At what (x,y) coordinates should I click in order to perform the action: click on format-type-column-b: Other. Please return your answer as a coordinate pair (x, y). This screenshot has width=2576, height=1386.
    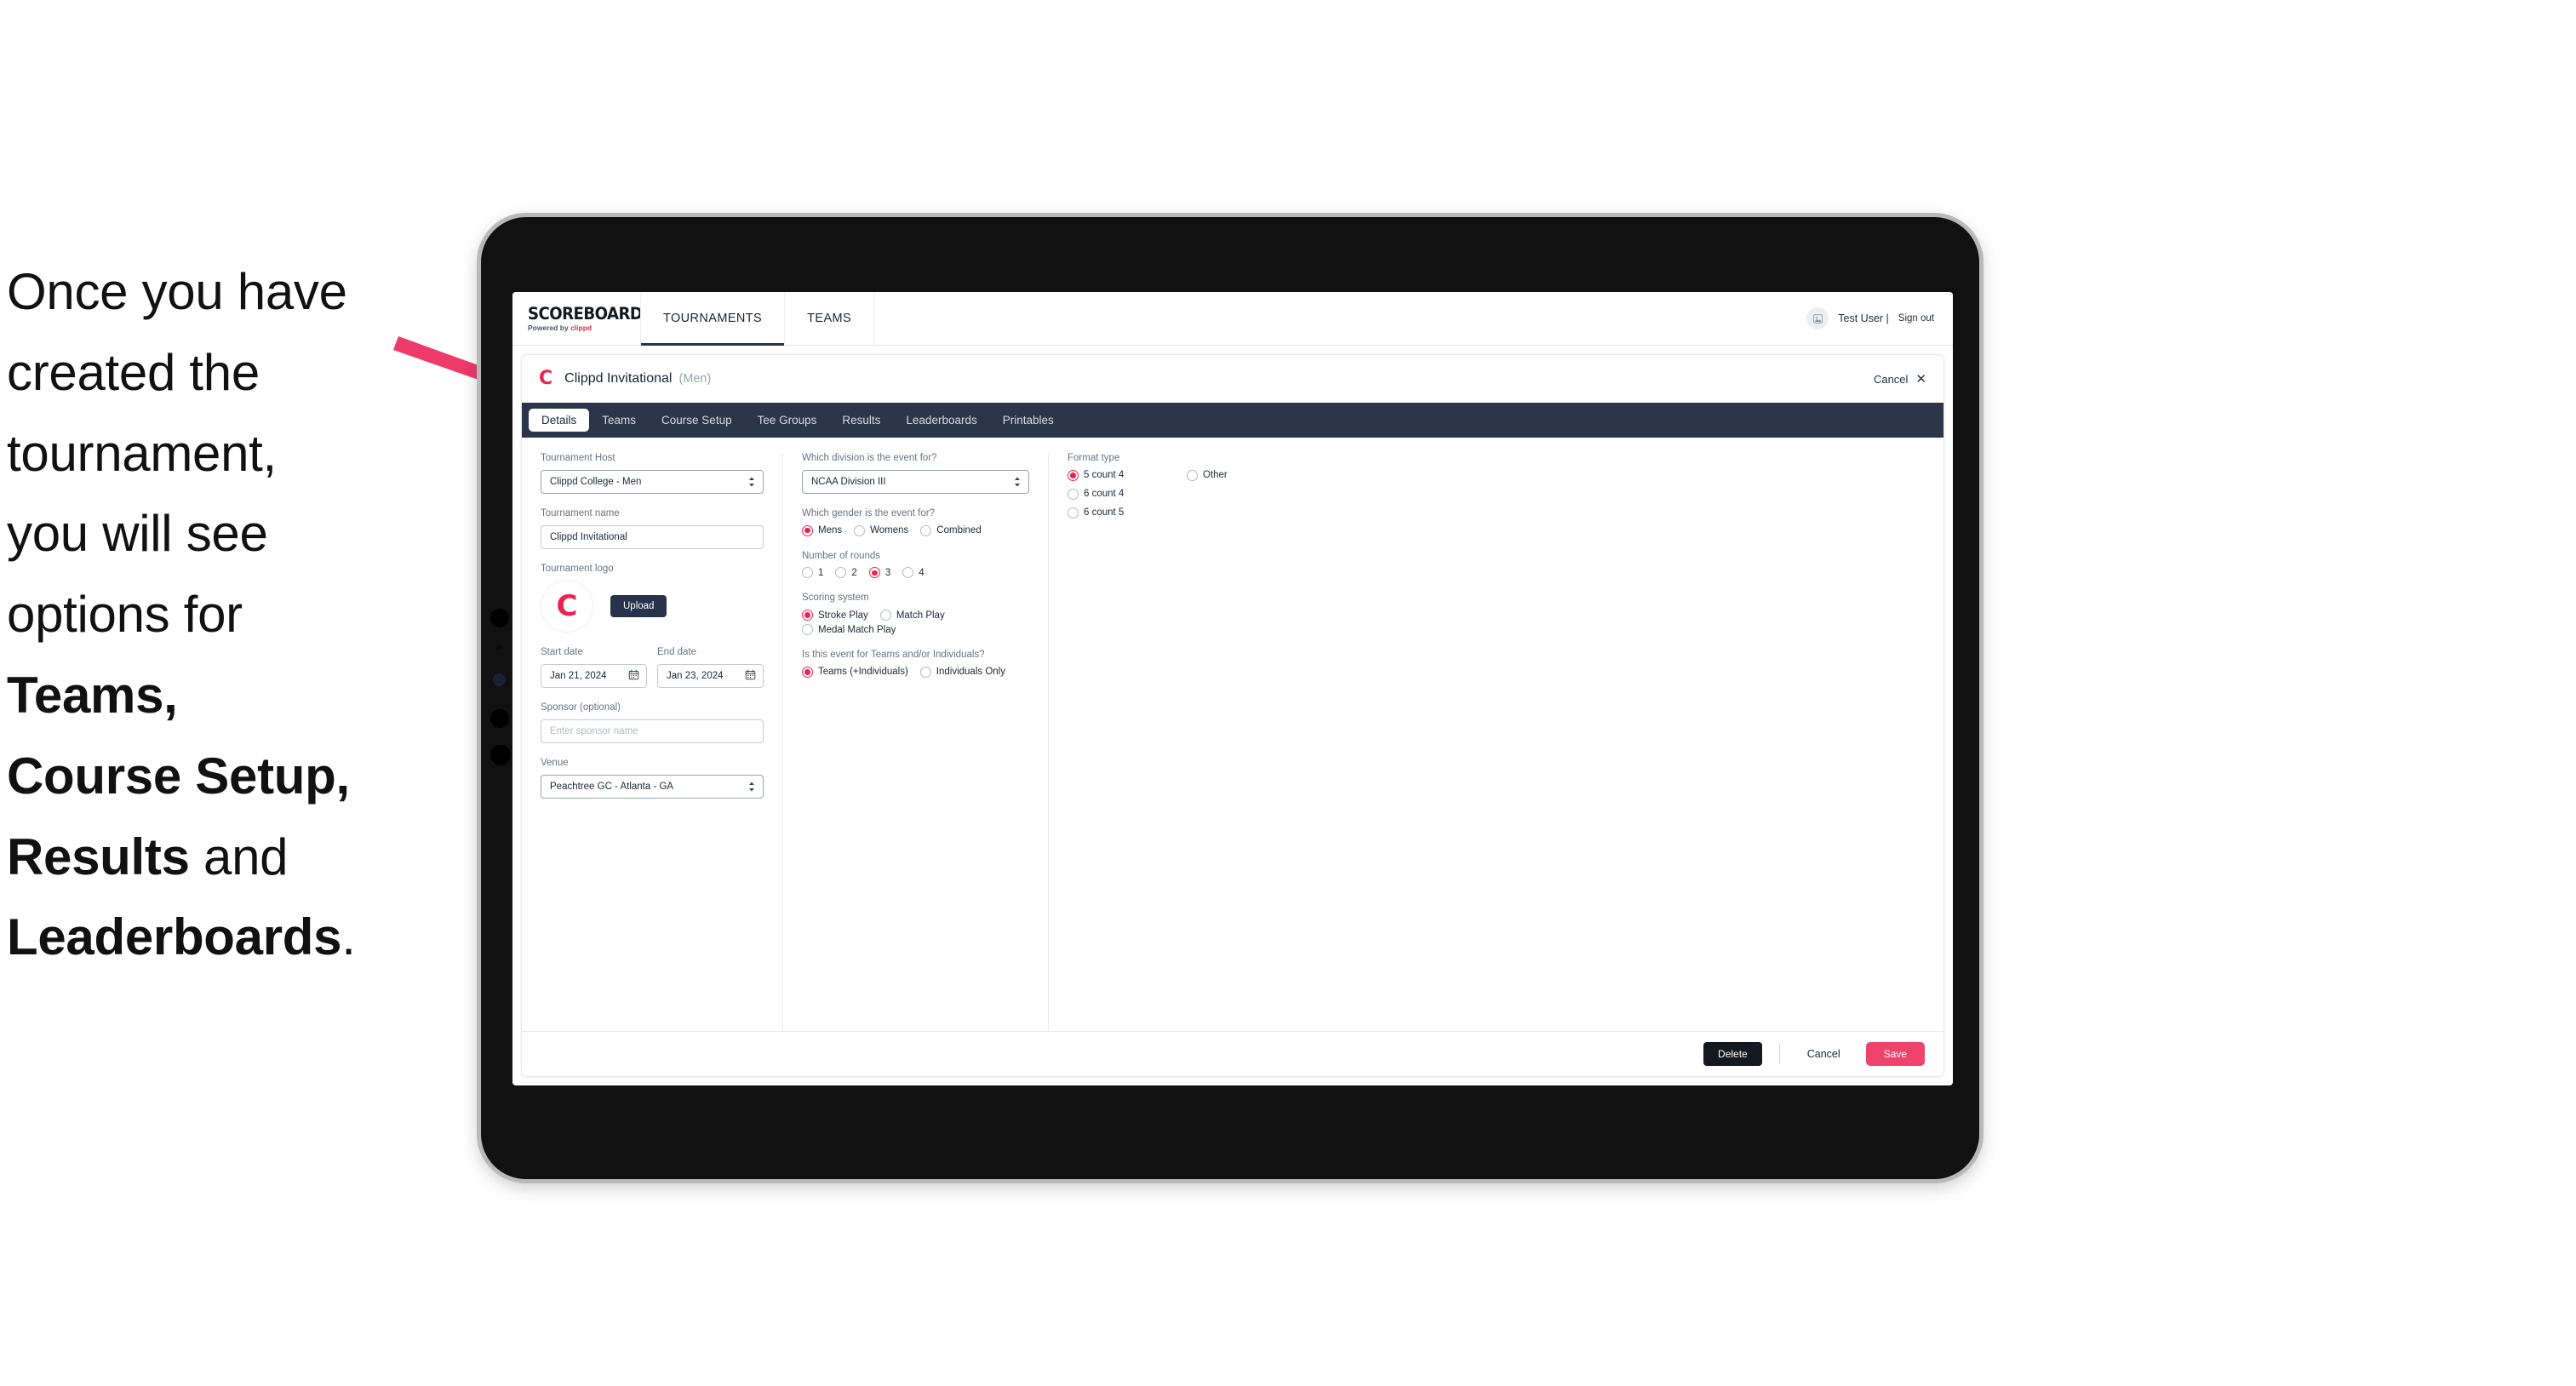
    Looking at the image, I should click on (1556, 494).